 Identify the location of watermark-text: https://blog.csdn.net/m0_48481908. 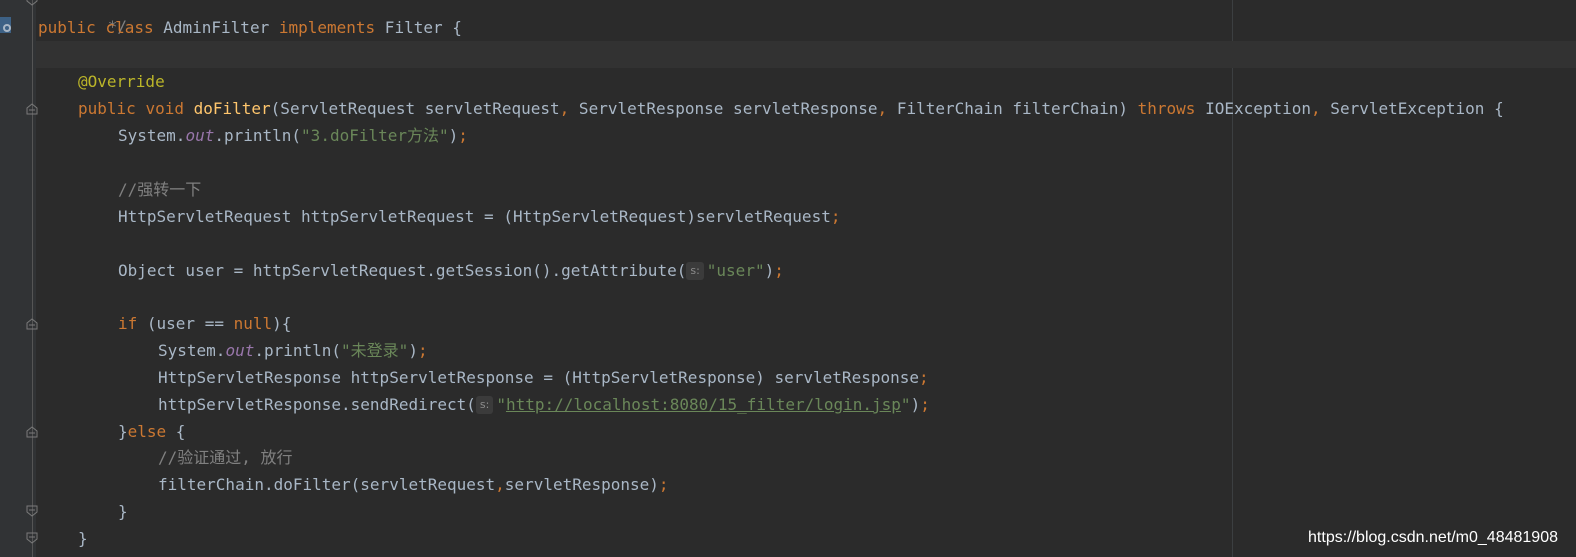
(1433, 537).